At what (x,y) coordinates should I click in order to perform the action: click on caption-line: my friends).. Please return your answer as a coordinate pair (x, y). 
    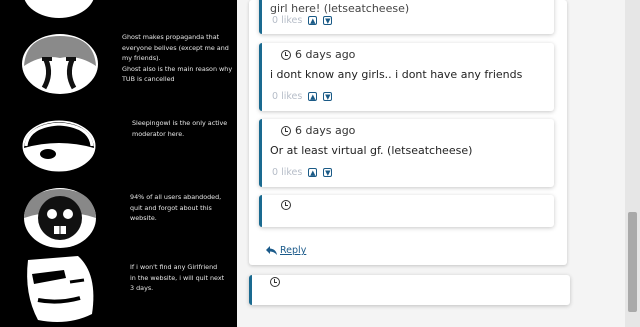
    Looking at the image, I should click on (141, 58).